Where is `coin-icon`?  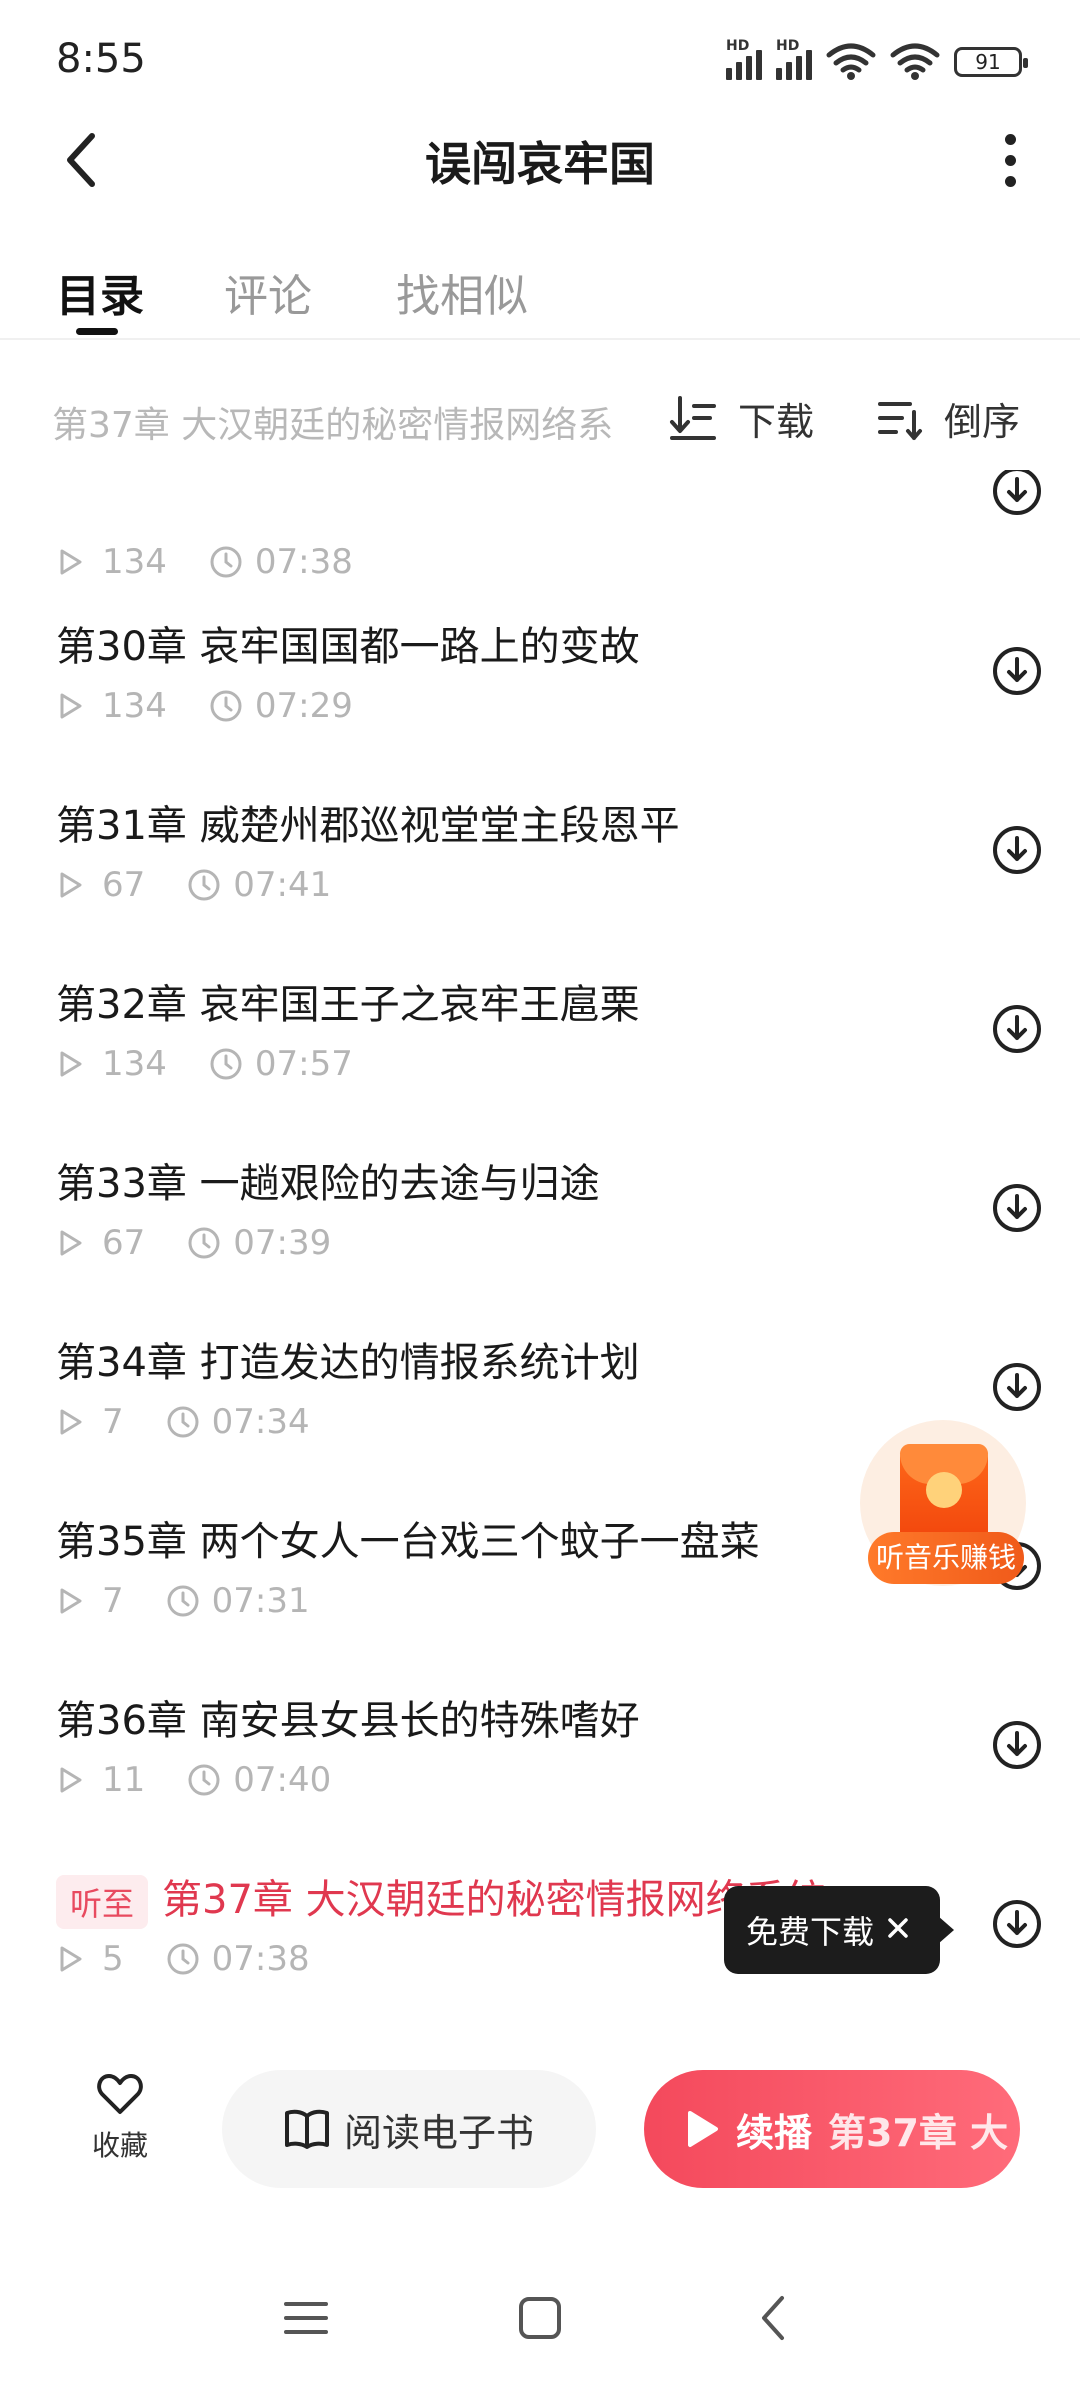 coin-icon is located at coordinates (944, 1490).